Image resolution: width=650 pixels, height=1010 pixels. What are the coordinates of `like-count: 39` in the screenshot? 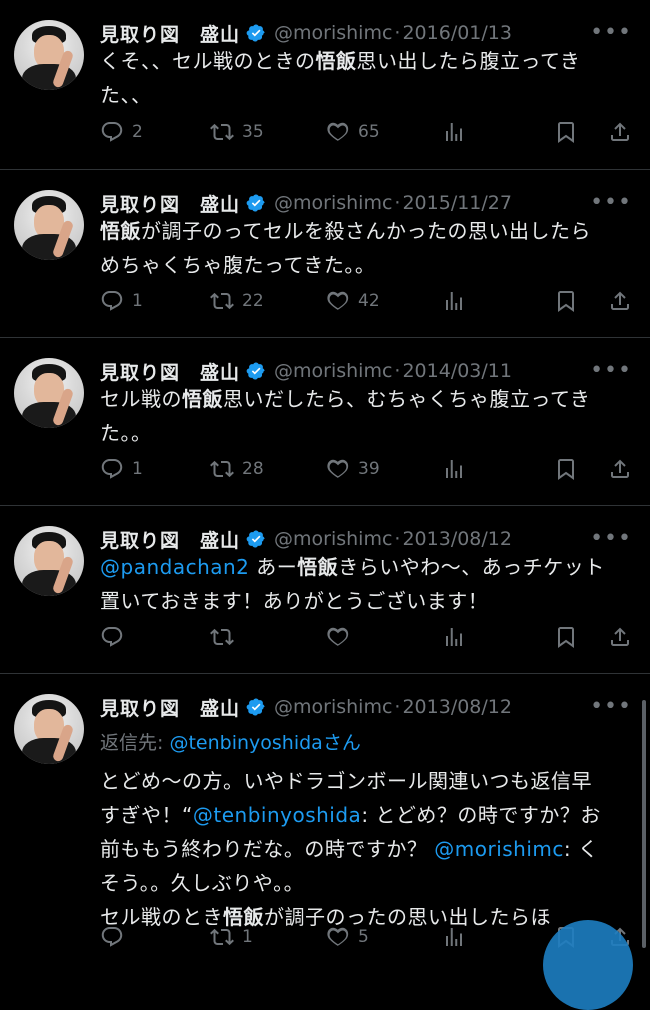 It's located at (369, 469).